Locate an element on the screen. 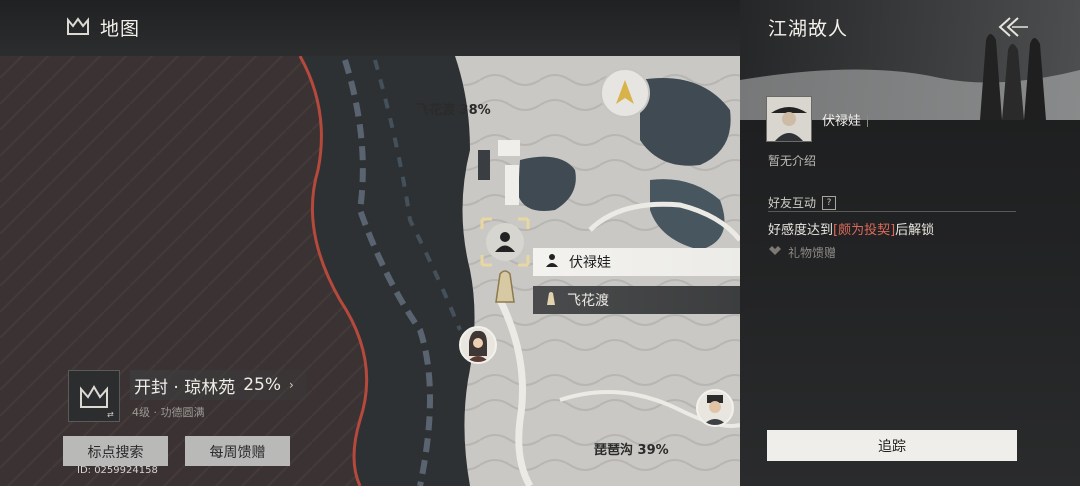 The height and width of the screenshot is (486, 1080). page-title: 地图 is located at coordinates (120, 29).